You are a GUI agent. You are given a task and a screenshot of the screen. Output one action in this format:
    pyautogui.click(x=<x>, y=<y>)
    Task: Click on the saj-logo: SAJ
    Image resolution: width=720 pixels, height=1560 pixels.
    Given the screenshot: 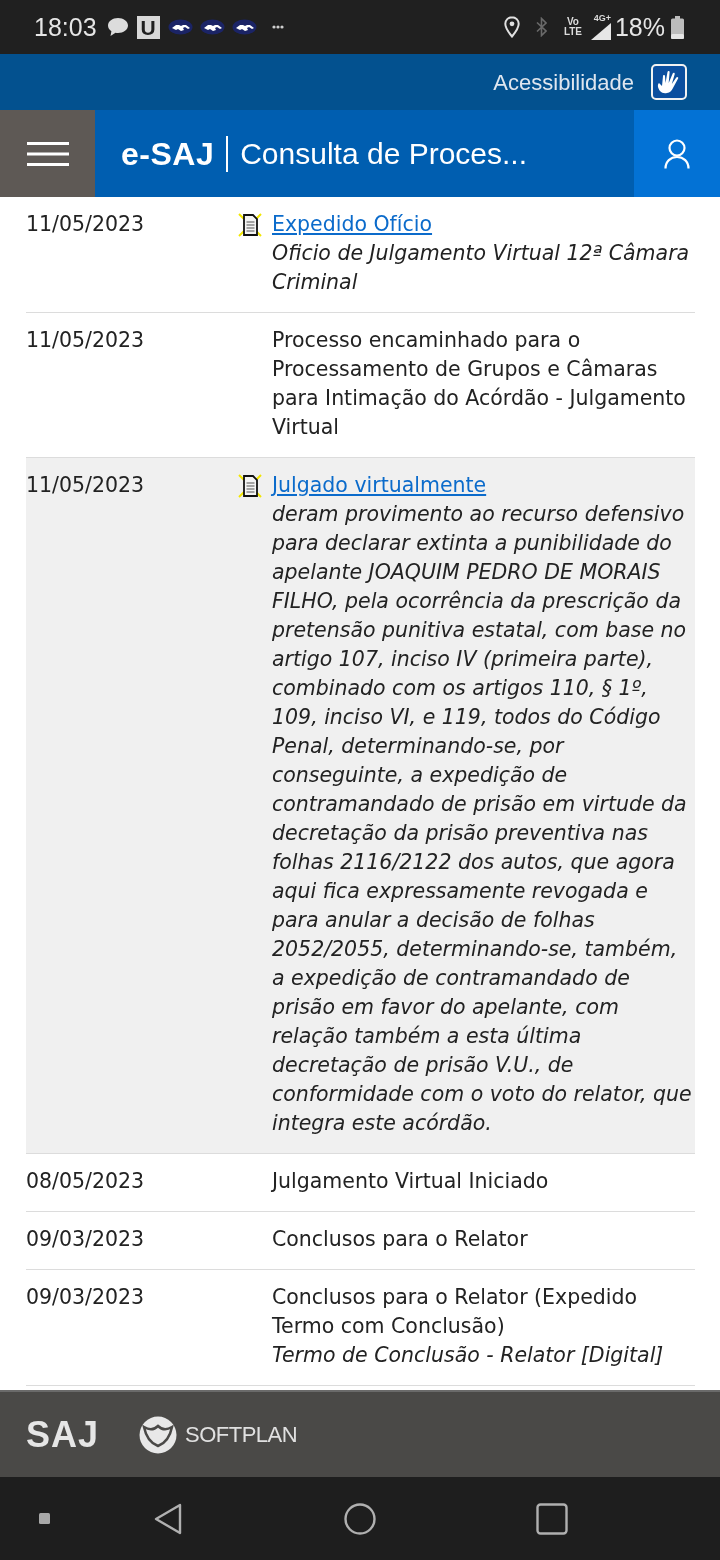 What is the action you would take?
    pyautogui.click(x=63, y=1434)
    